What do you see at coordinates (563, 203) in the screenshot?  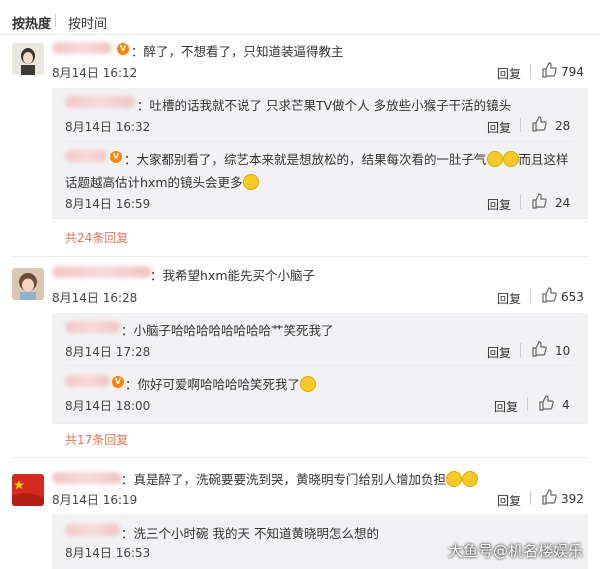 I see `like-count: 24` at bounding box center [563, 203].